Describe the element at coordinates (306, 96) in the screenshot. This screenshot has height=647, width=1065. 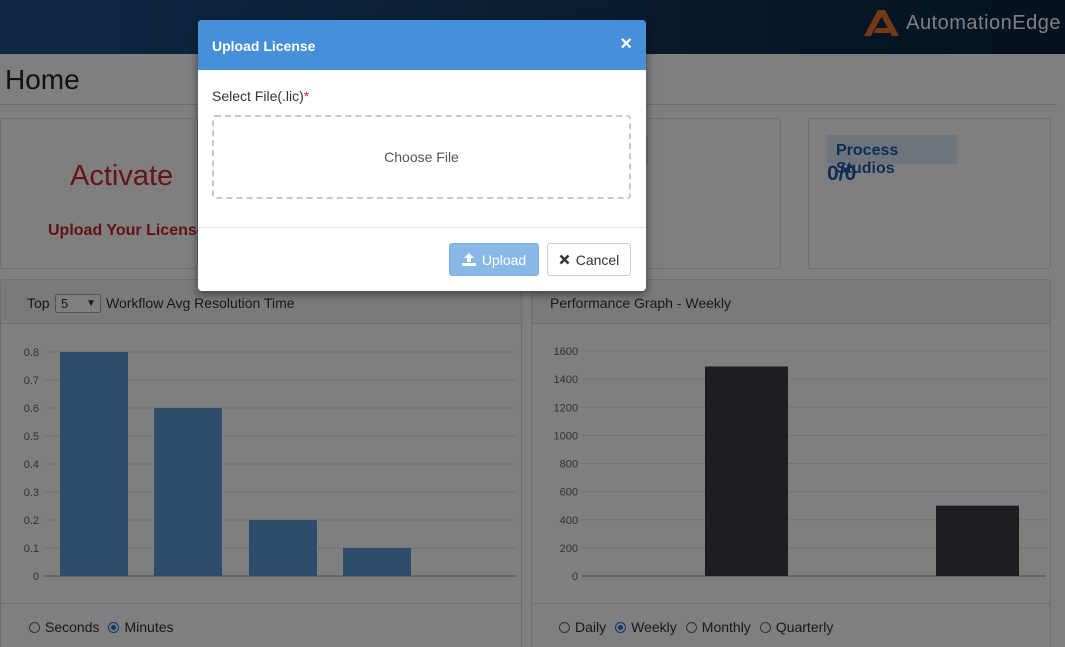
I see `required-marker: *` at that location.